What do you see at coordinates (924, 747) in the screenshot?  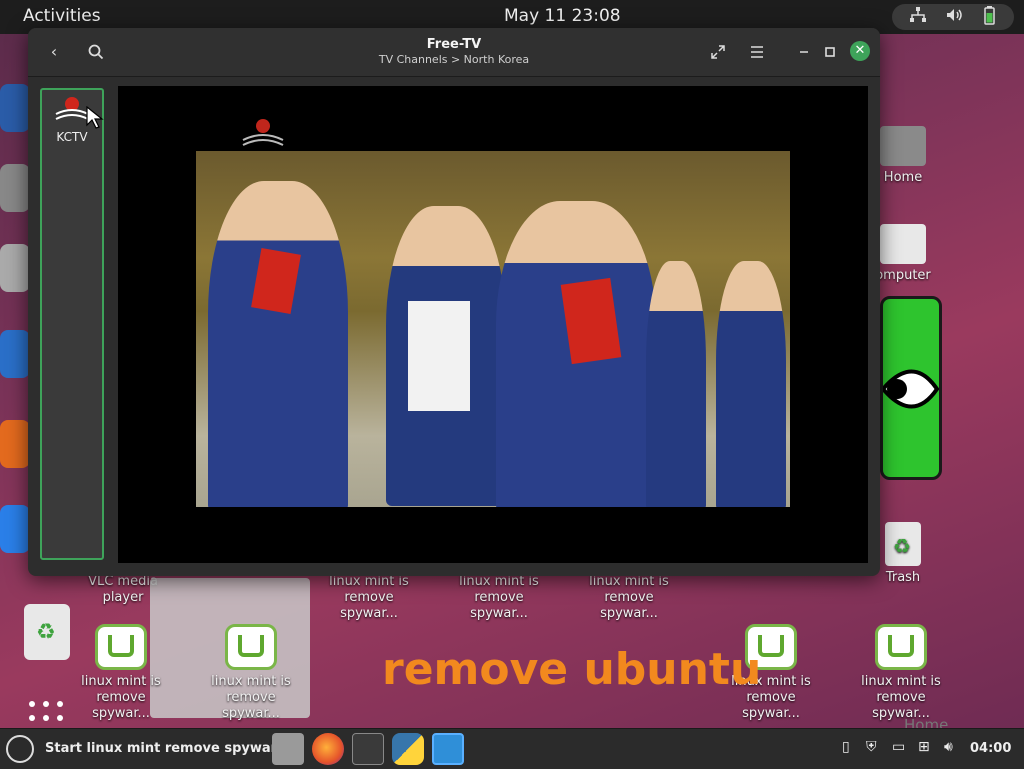 I see `network-icon: ⊞` at bounding box center [924, 747].